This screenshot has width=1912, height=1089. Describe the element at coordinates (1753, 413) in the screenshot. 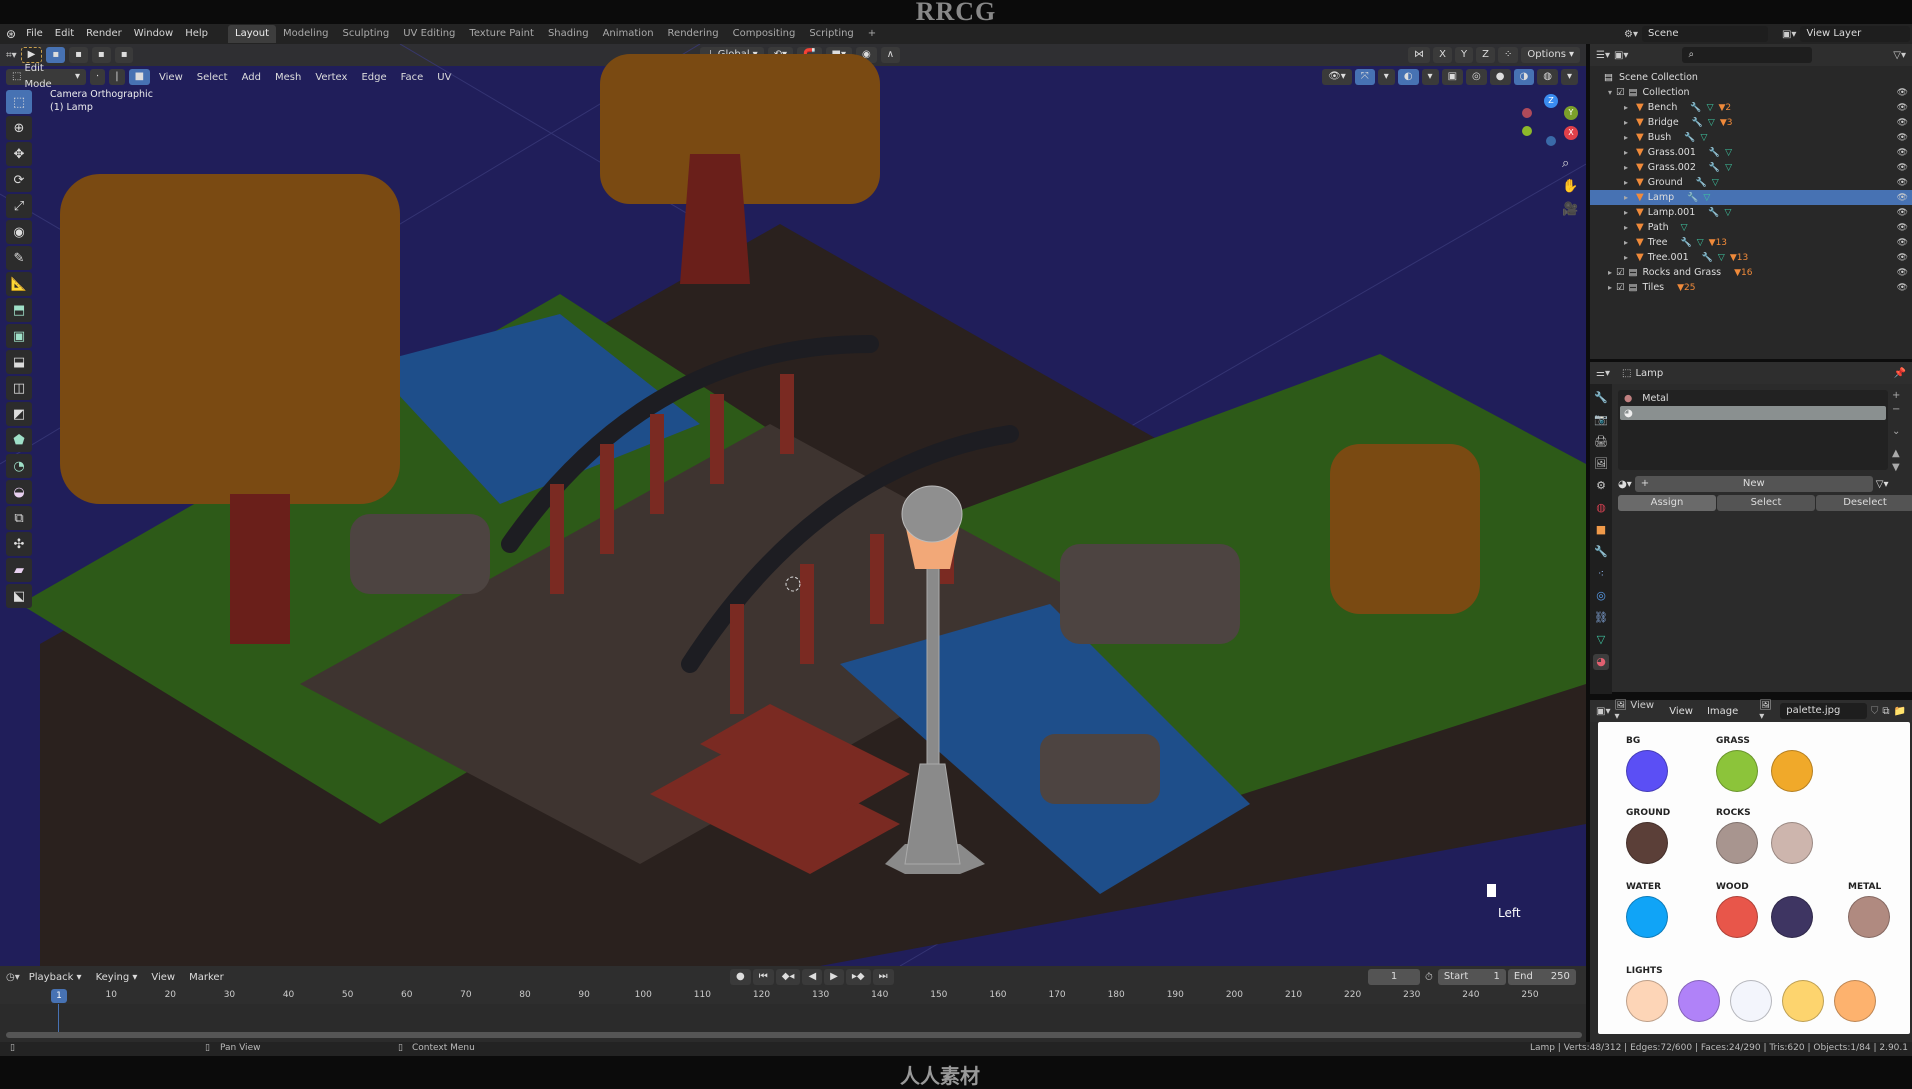

I see `material-slot-empty-selected: ◕` at that location.